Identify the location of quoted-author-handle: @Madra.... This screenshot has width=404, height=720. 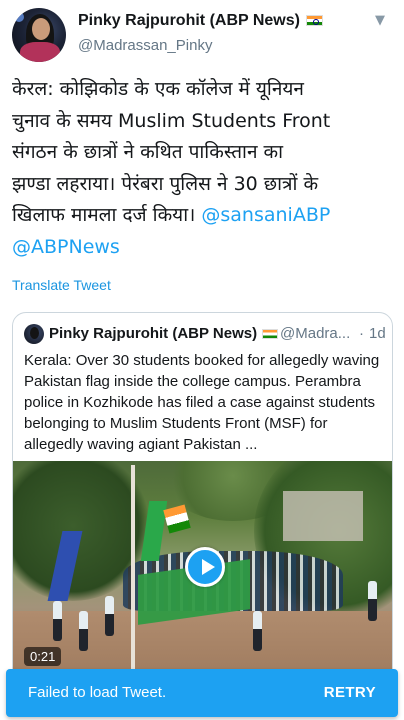
(315, 333).